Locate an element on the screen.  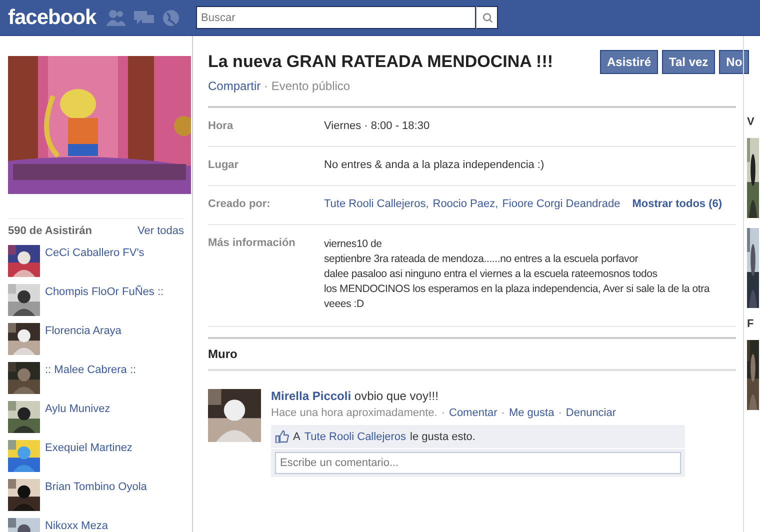
creator-link: Fioore Corgi Deandrade is located at coordinates (561, 204).